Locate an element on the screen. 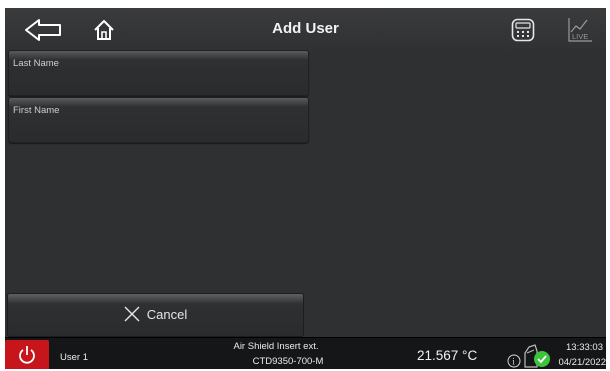 The width and height of the screenshot is (610, 371). live-chart-icon: LIVE is located at coordinates (580, 30).